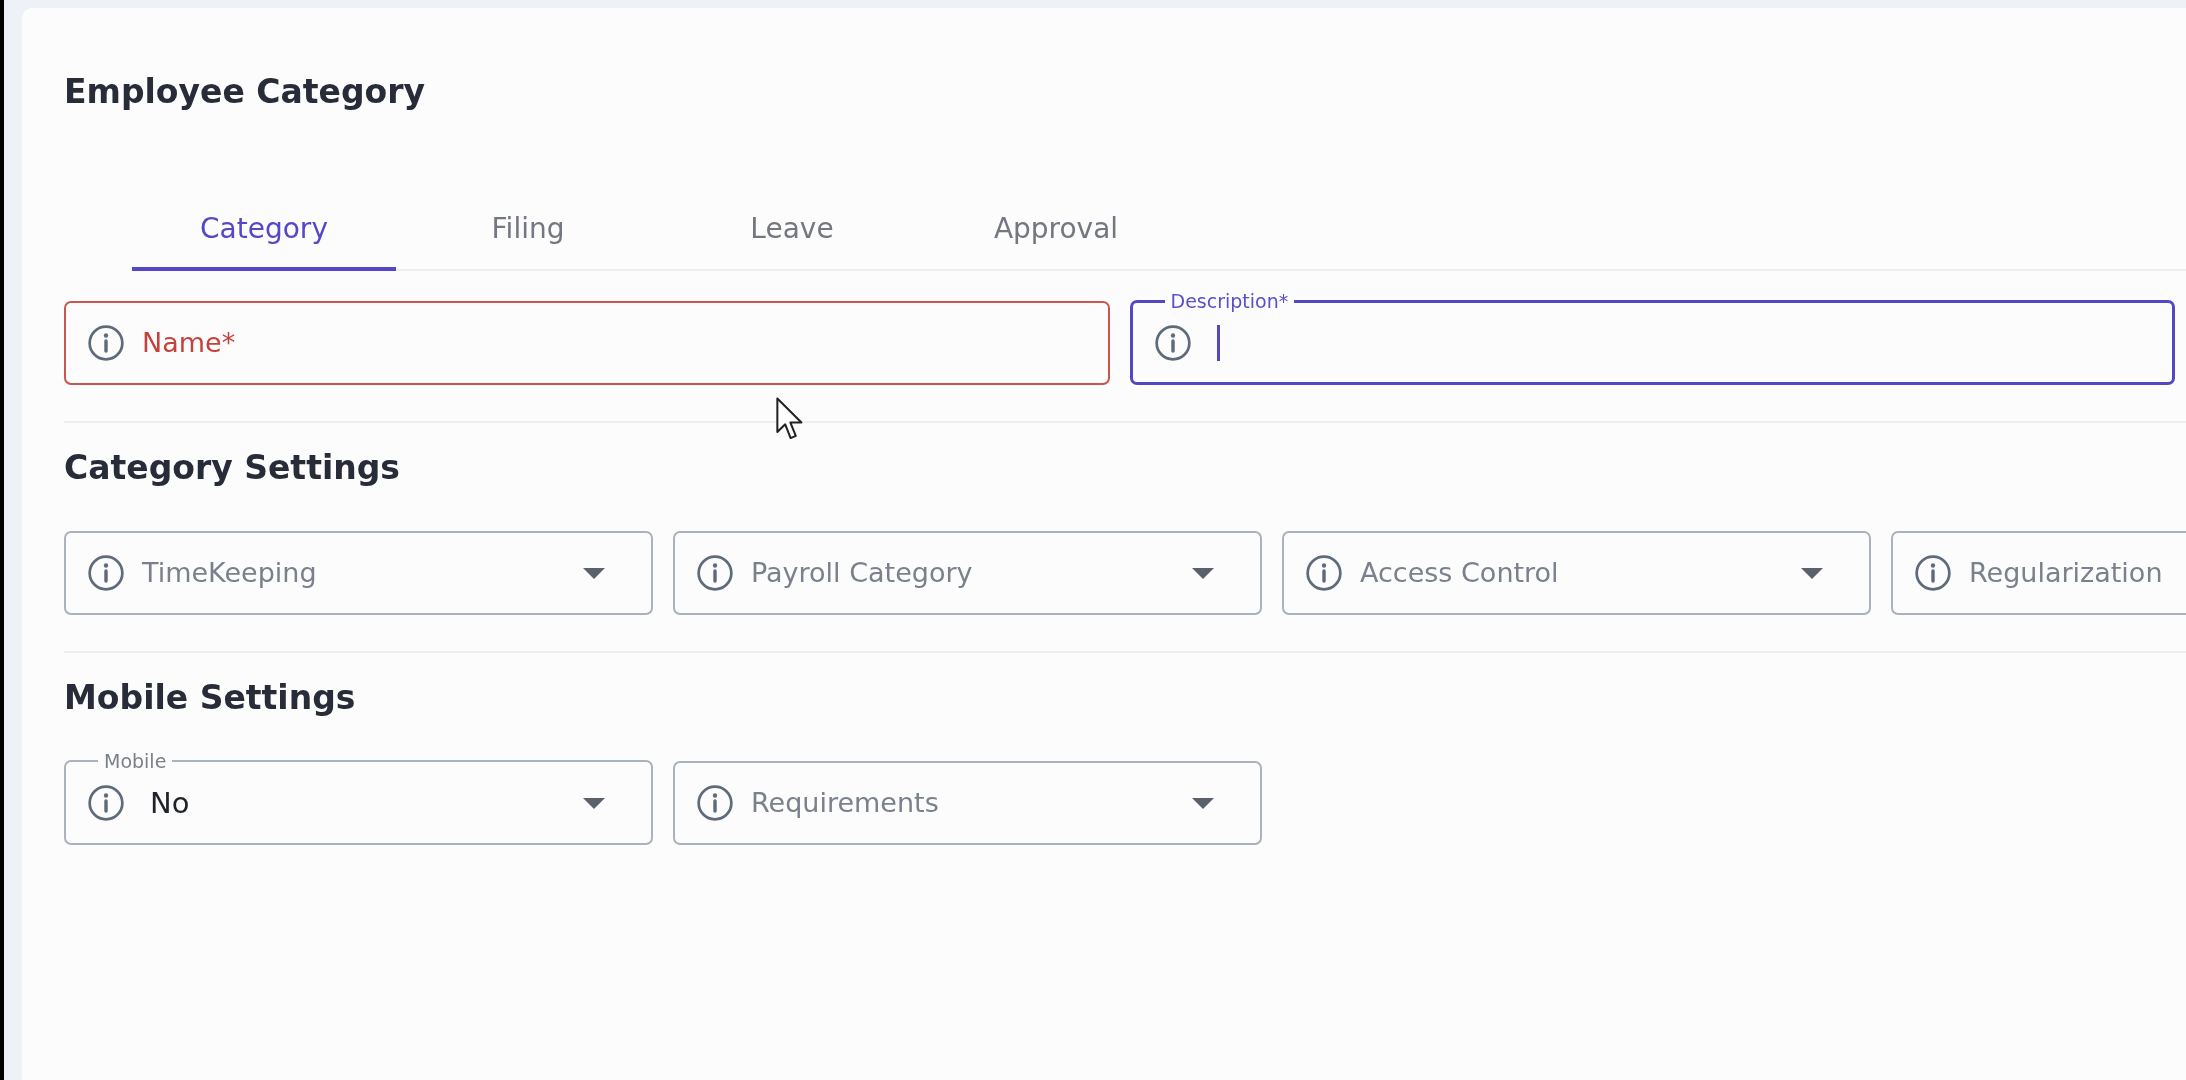 This screenshot has width=2186, height=1080. What do you see at coordinates (1652, 337) in the screenshot?
I see `text-field: Description*` at bounding box center [1652, 337].